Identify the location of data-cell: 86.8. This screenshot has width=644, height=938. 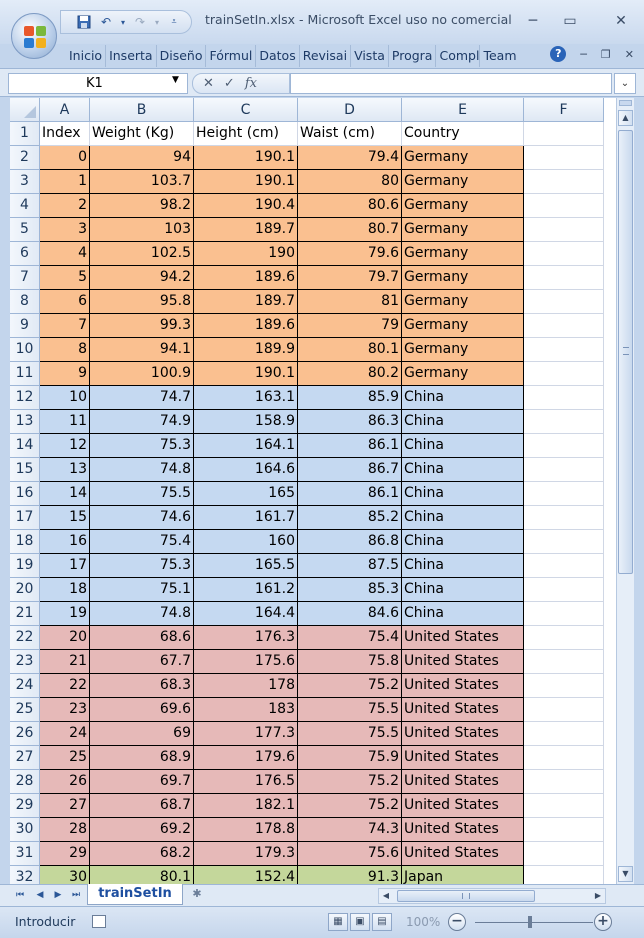
(350, 542).